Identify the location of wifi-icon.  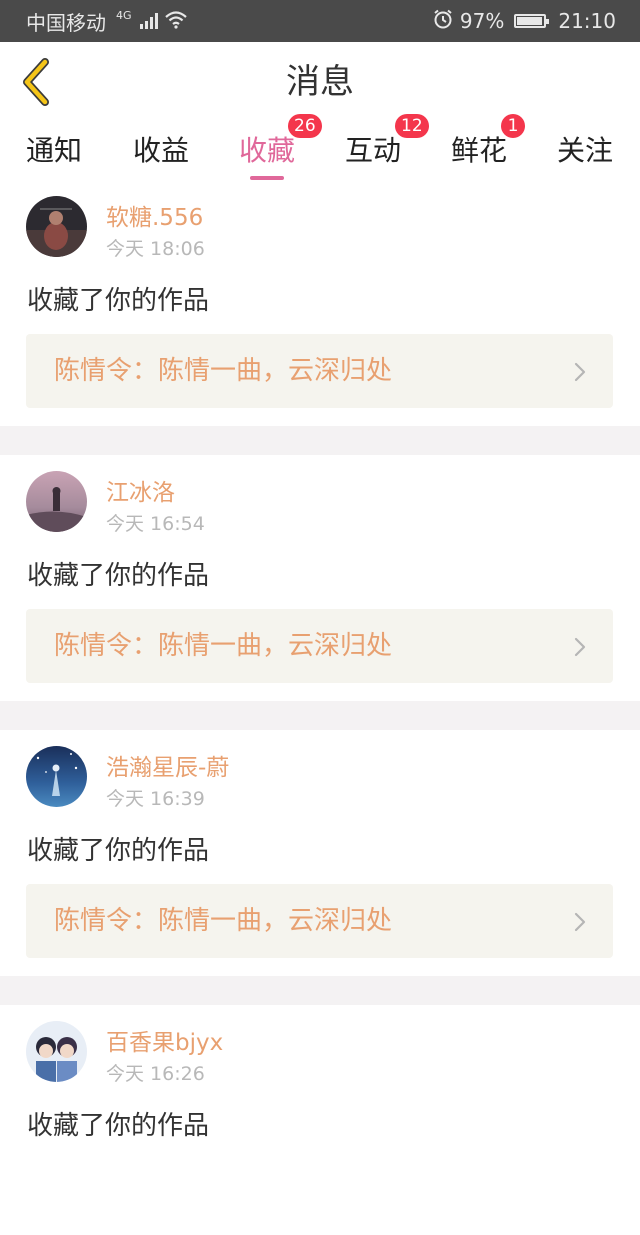
(176, 21).